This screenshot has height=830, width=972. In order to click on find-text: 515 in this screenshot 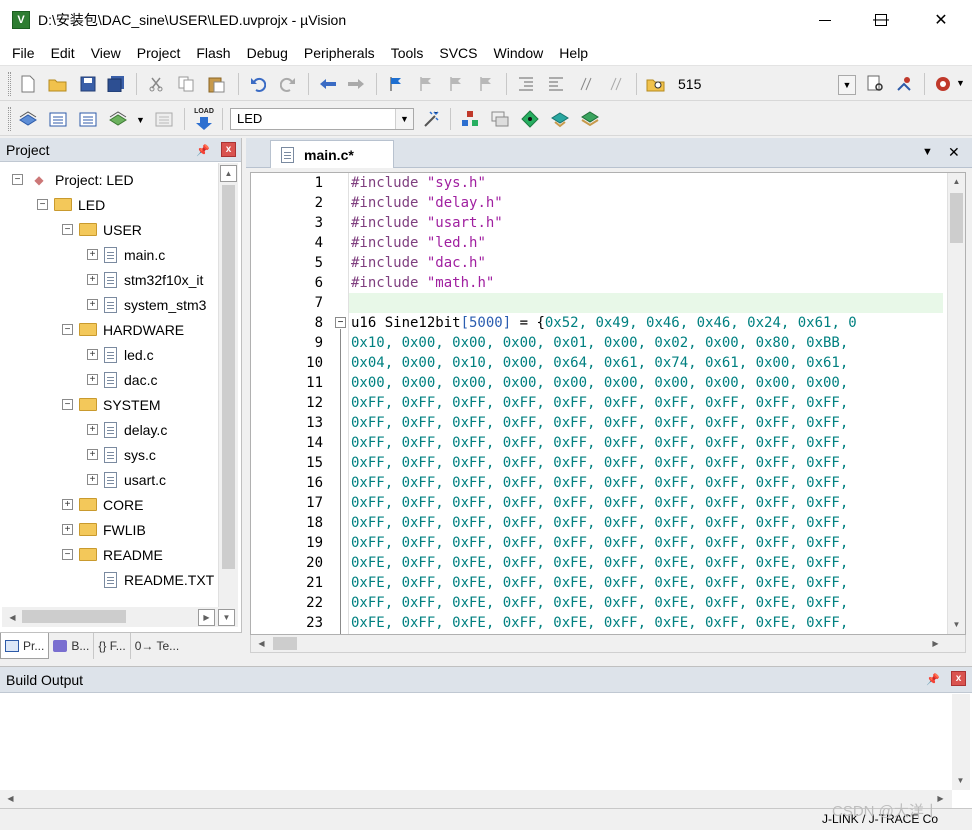, I will do `click(689, 84)`.